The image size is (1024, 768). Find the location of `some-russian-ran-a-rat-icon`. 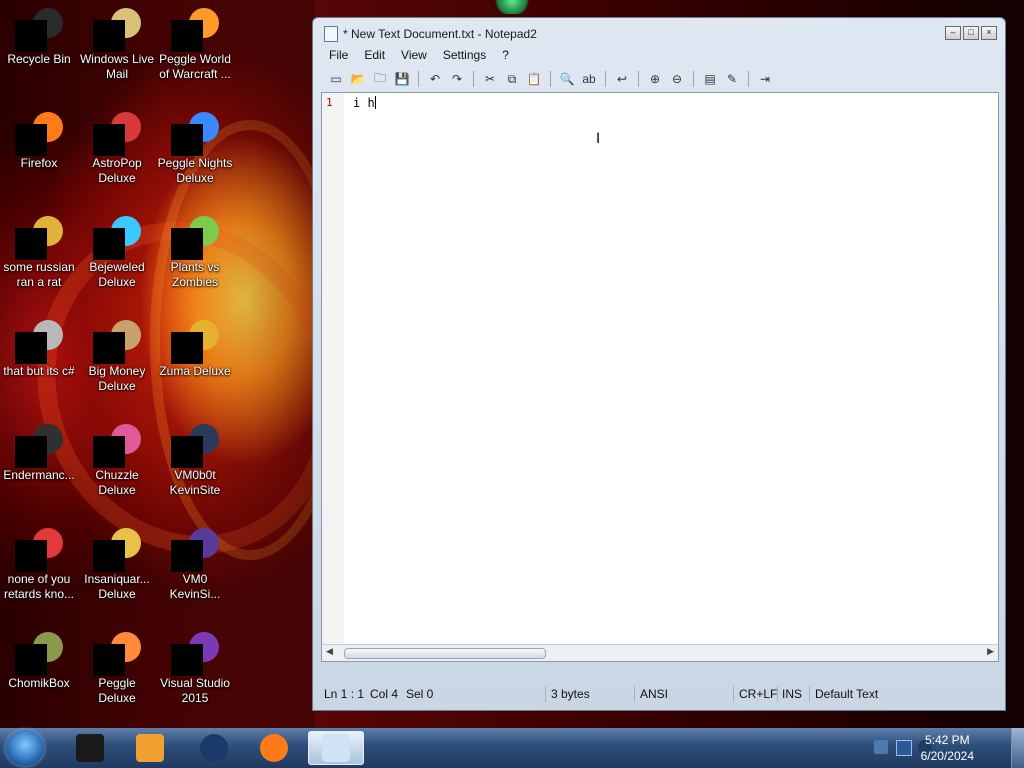

some-russian-ran-a-rat-icon is located at coordinates (39, 238).